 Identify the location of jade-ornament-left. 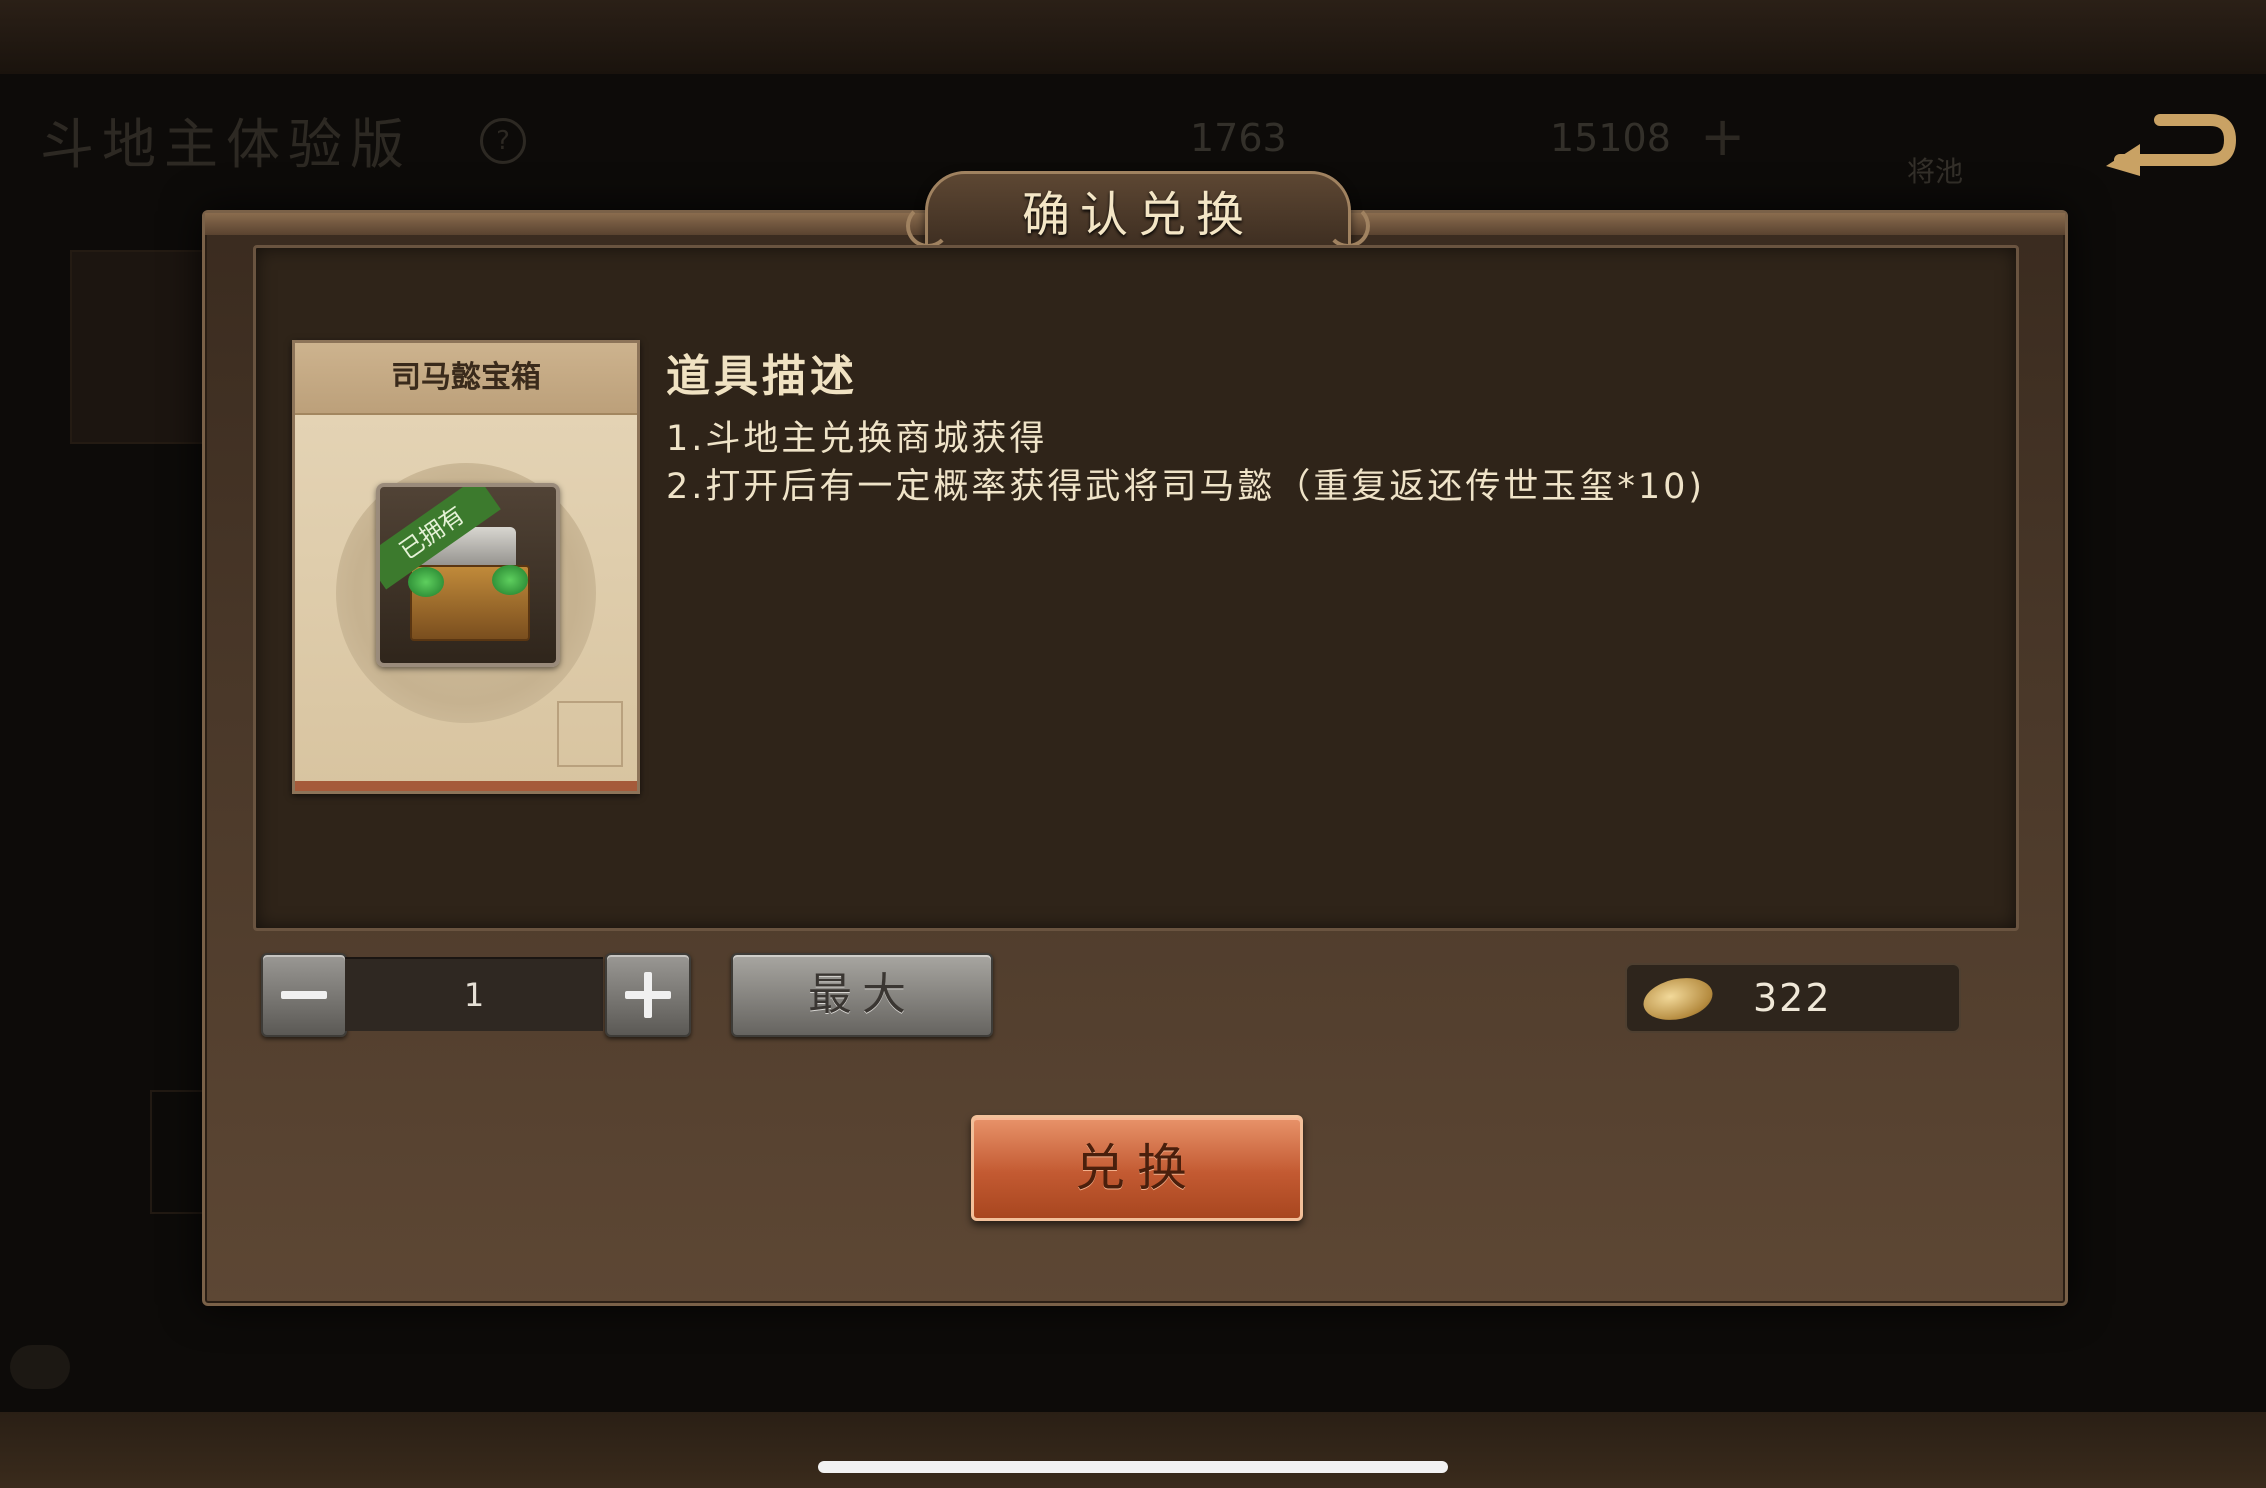
(426, 582).